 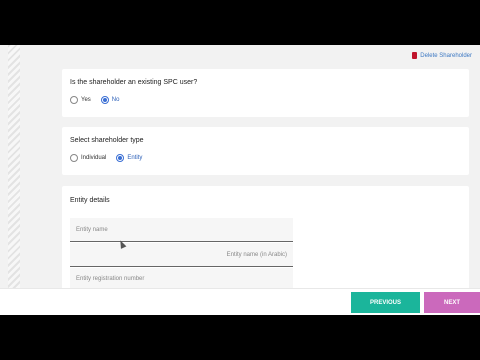 What do you see at coordinates (86, 100) in the screenshot?
I see `radio-label-yes: Yes` at bounding box center [86, 100].